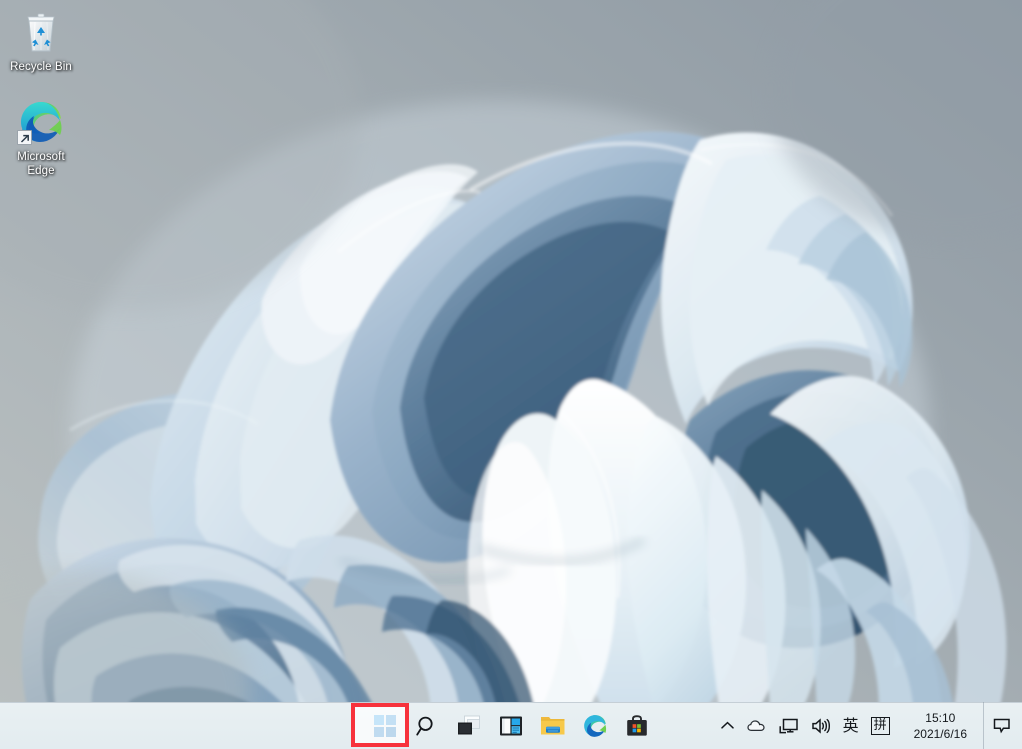  I want to click on ime-pinyin-indicator: 拼, so click(880, 726).